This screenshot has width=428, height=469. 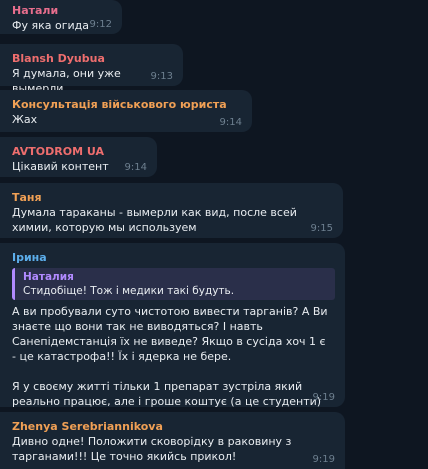 I want to click on message-bubble: Натали Фу яка огида 9:12, so click(x=61, y=17).